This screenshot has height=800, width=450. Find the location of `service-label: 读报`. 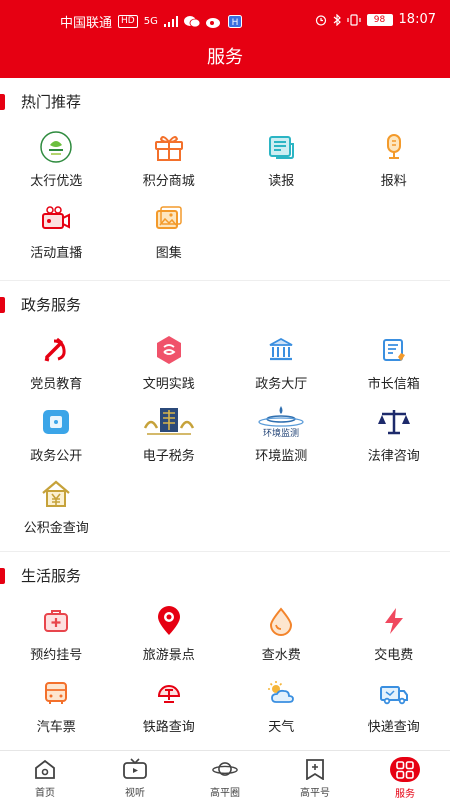

service-label: 读报 is located at coordinates (281, 181).